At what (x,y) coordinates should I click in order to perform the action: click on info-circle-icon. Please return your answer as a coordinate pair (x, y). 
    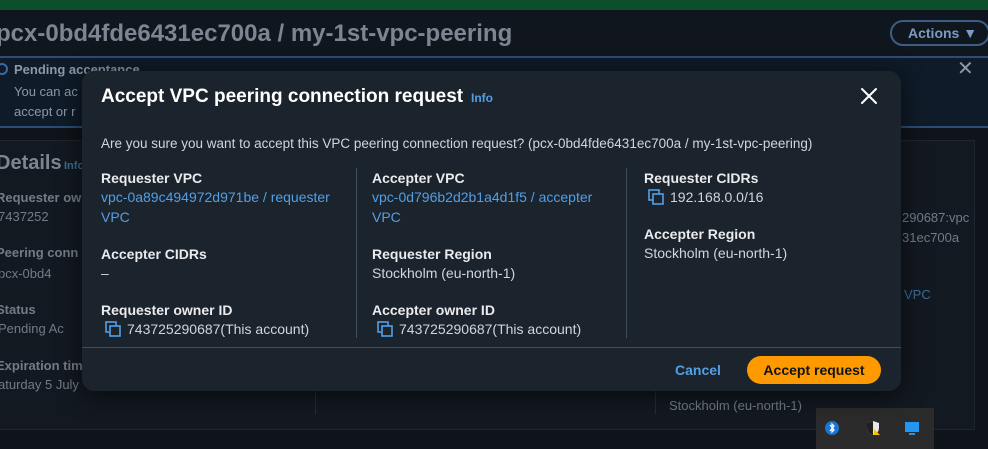
    Looking at the image, I should click on (4, 69).